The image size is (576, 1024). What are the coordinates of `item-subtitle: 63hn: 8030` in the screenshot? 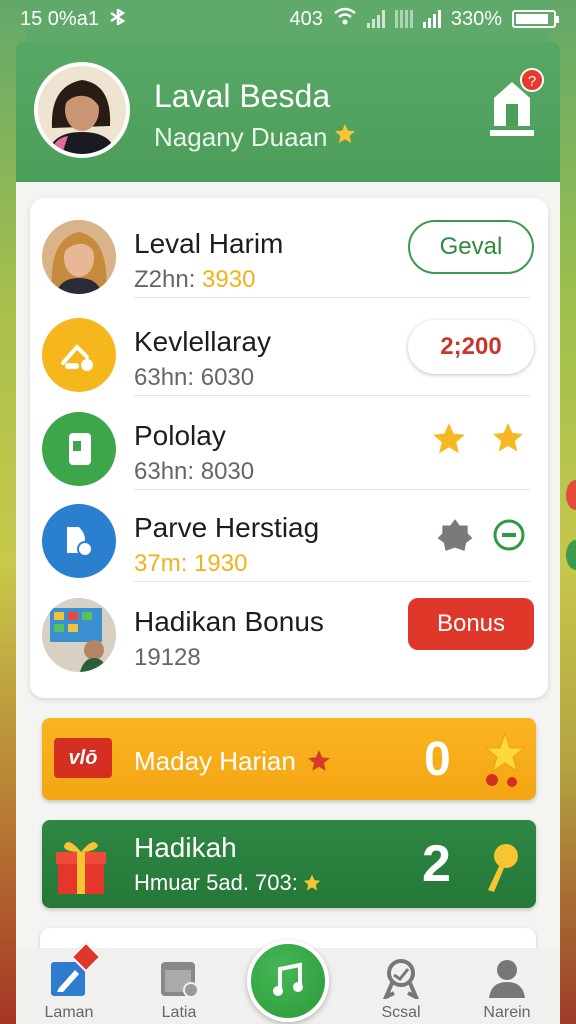 It's located at (194, 472).